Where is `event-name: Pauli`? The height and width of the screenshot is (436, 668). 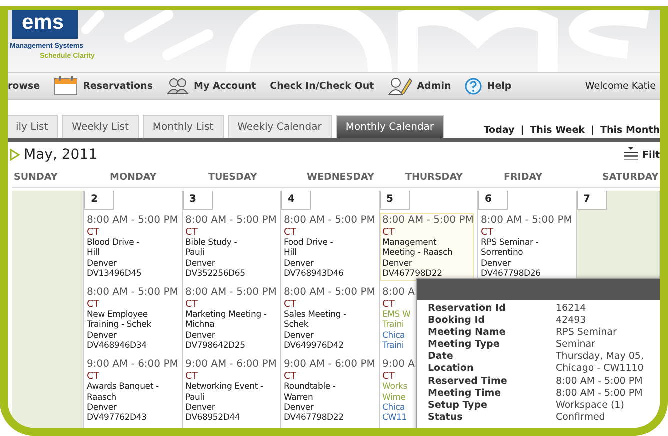
event-name: Pauli is located at coordinates (195, 397).